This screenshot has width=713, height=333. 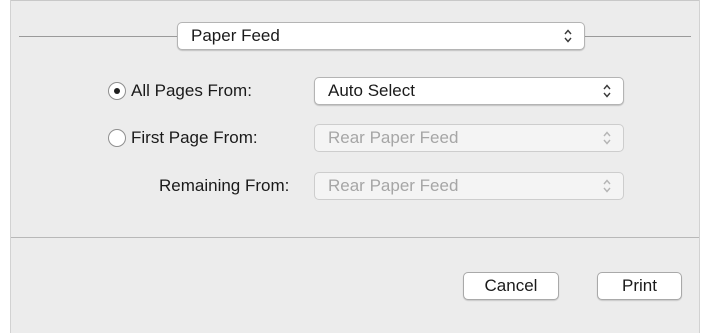 What do you see at coordinates (117, 138) in the screenshot?
I see `first-page-radio` at bounding box center [117, 138].